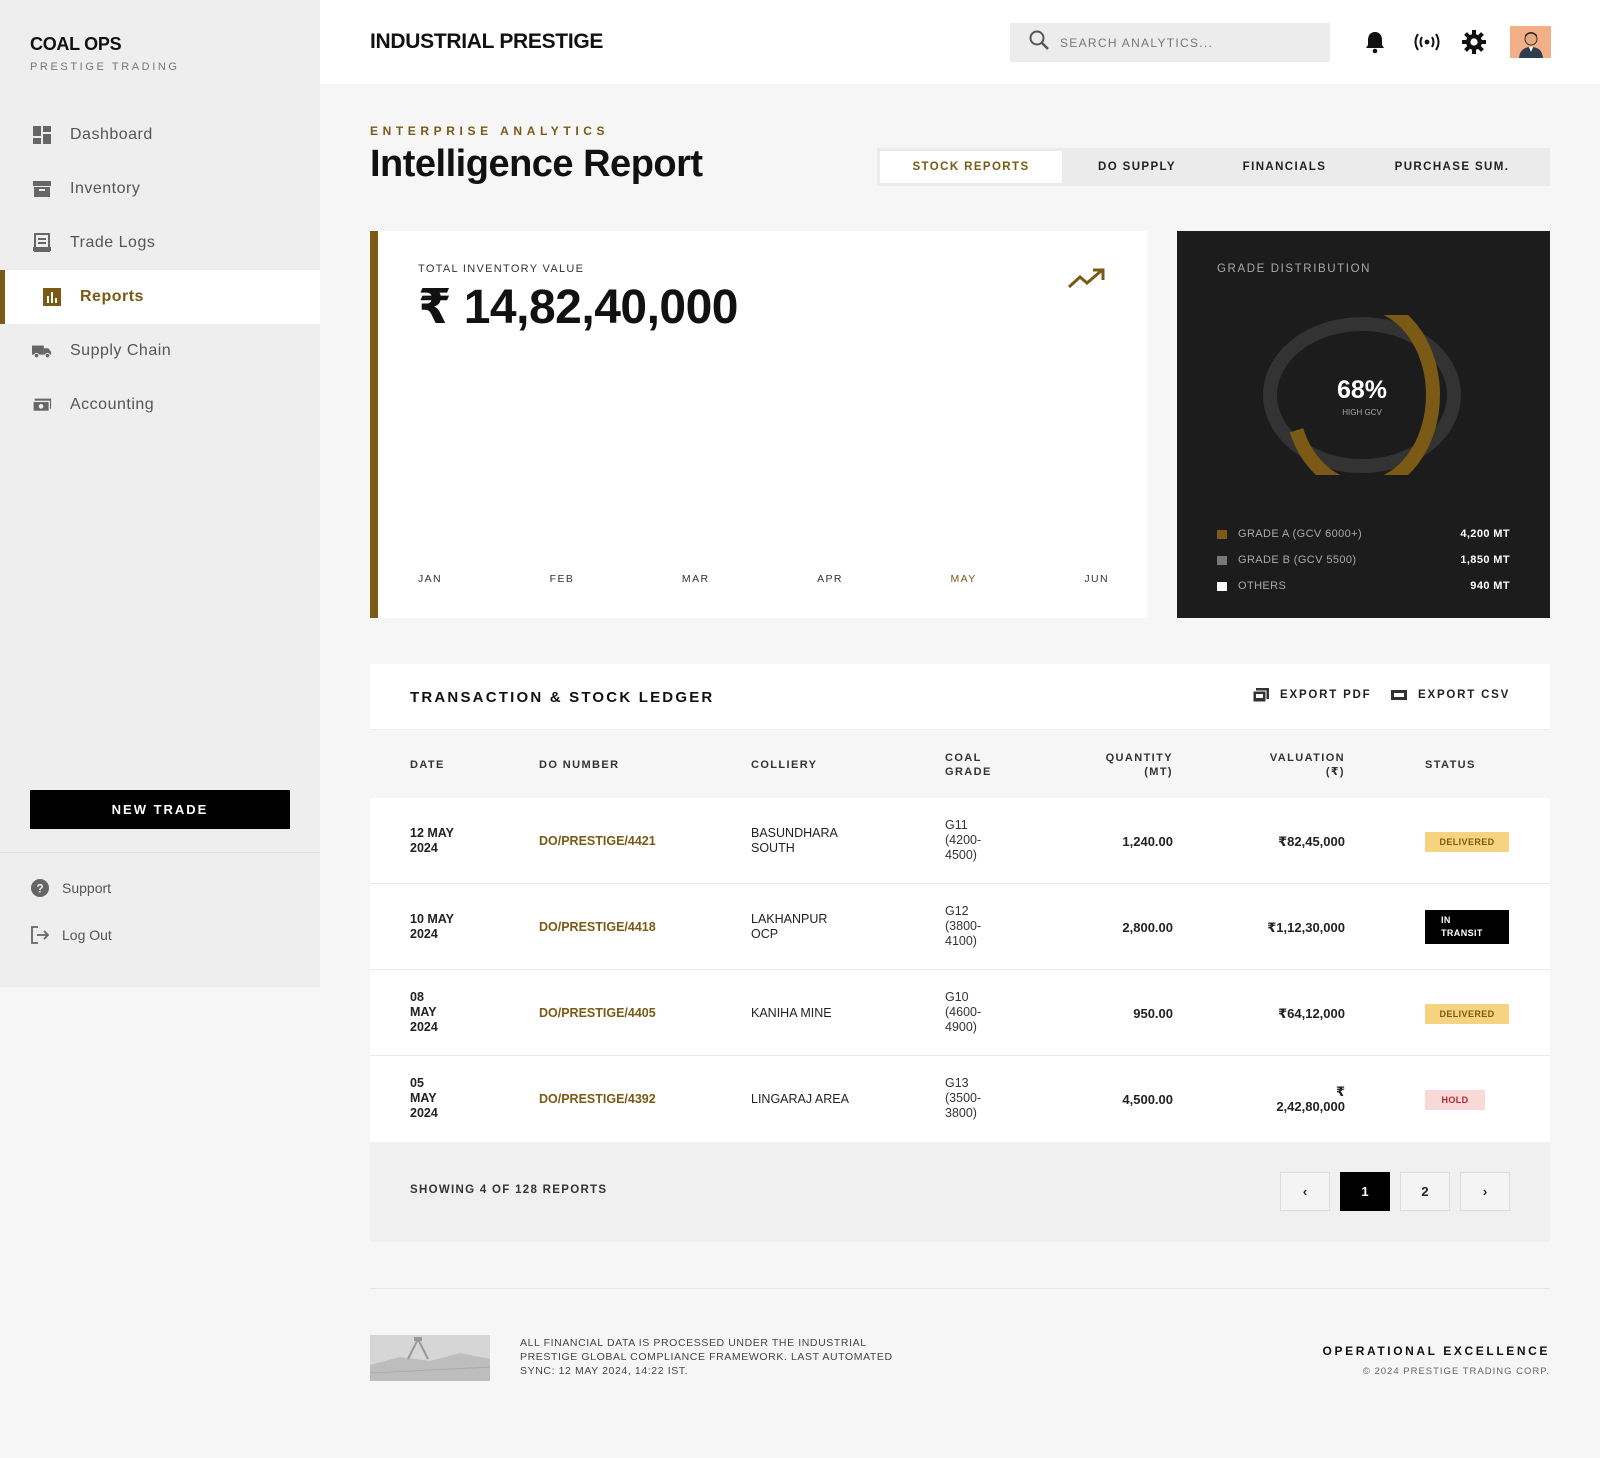  What do you see at coordinates (1297, 560) in the screenshot?
I see `legend-label: GRADE B (GCV 5500)` at bounding box center [1297, 560].